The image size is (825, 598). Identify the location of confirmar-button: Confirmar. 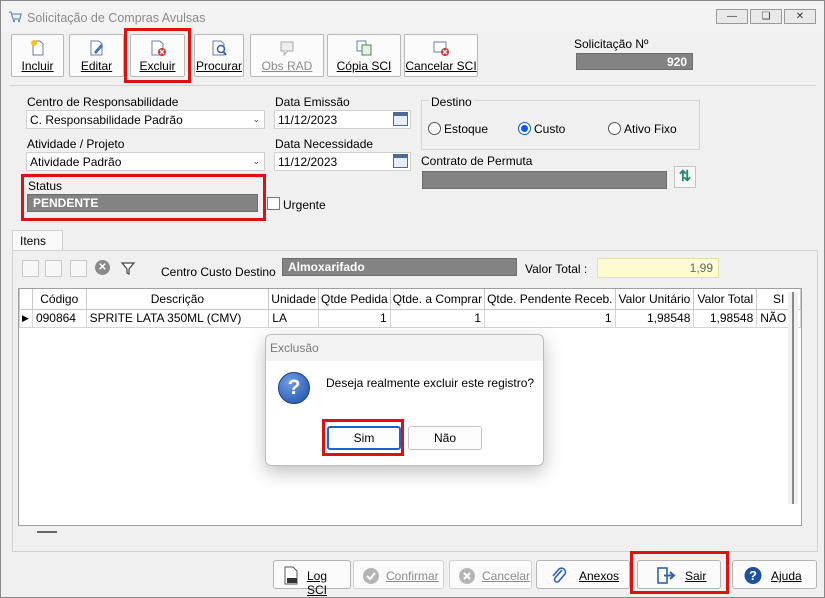
(398, 574).